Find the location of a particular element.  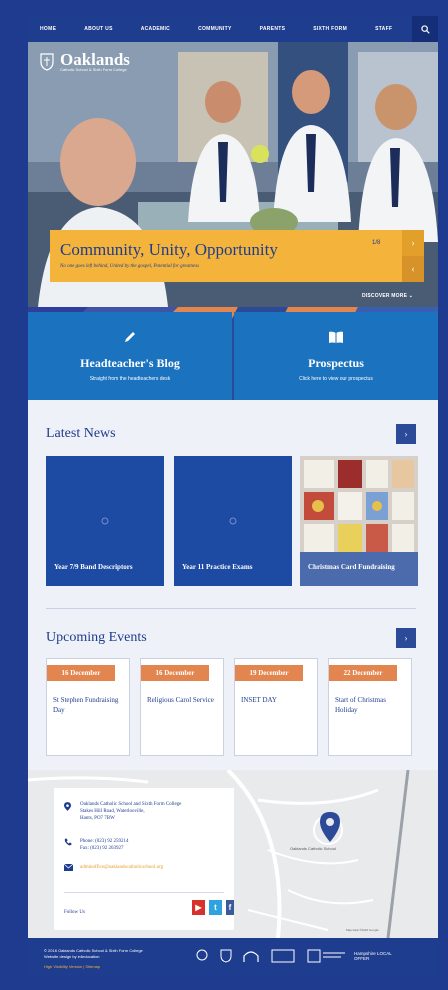

news-more-button: › is located at coordinates (406, 434).